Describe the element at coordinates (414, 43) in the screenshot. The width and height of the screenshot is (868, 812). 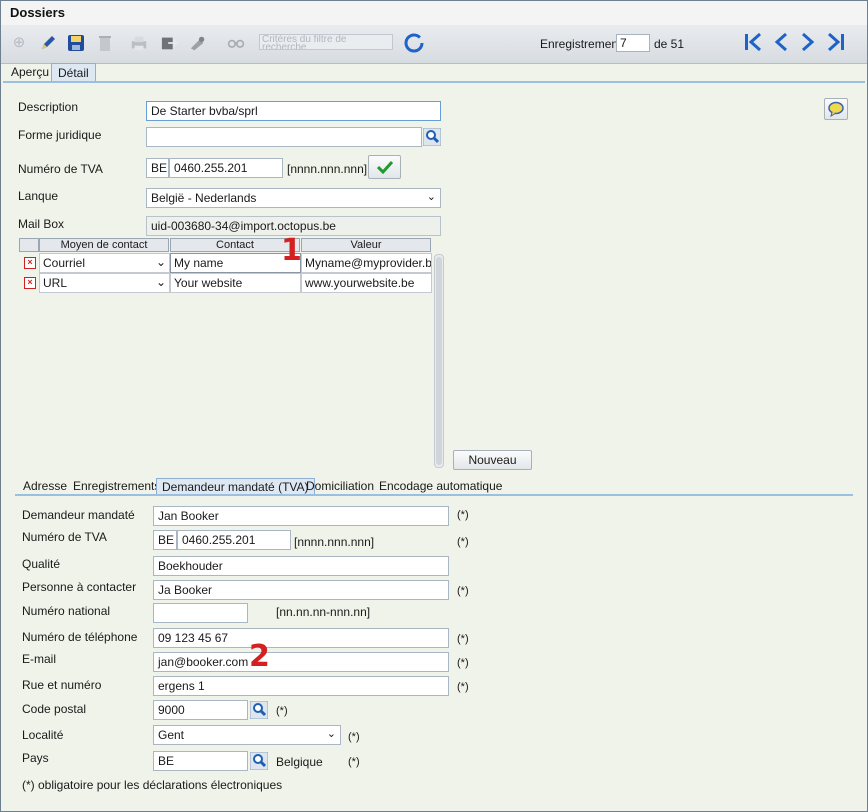
I see `refresh-icon` at that location.